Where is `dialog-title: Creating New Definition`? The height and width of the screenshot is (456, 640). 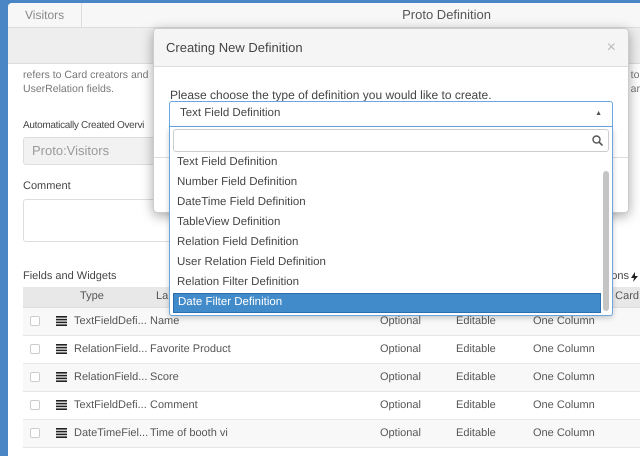 dialog-title: Creating New Definition is located at coordinates (234, 47).